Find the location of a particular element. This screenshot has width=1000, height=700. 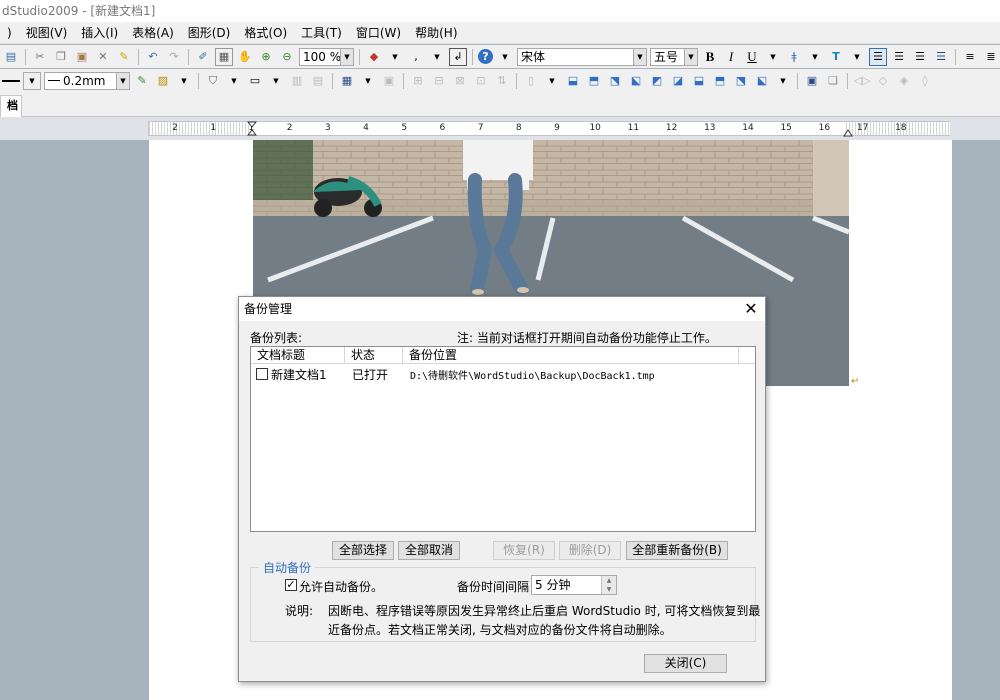

allow-auto-backup-label: 允许自动备份。 is located at coordinates (341, 586).